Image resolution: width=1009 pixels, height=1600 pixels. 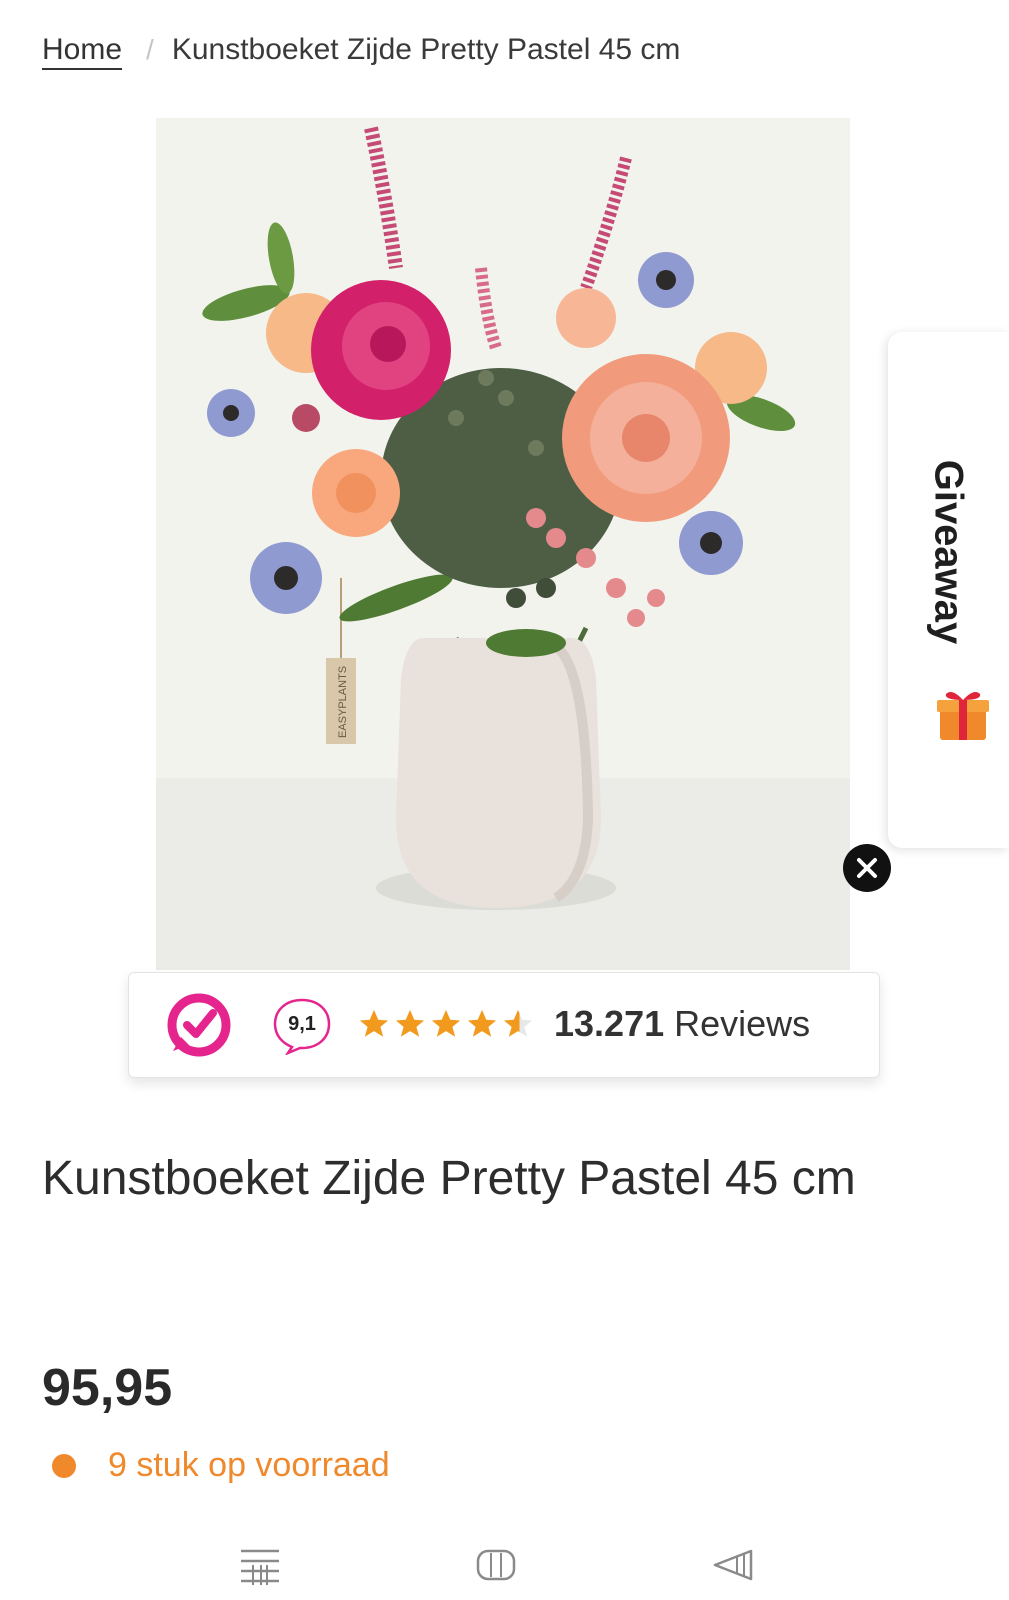 I want to click on giveaway-tab: Giveaway, so click(x=948, y=590).